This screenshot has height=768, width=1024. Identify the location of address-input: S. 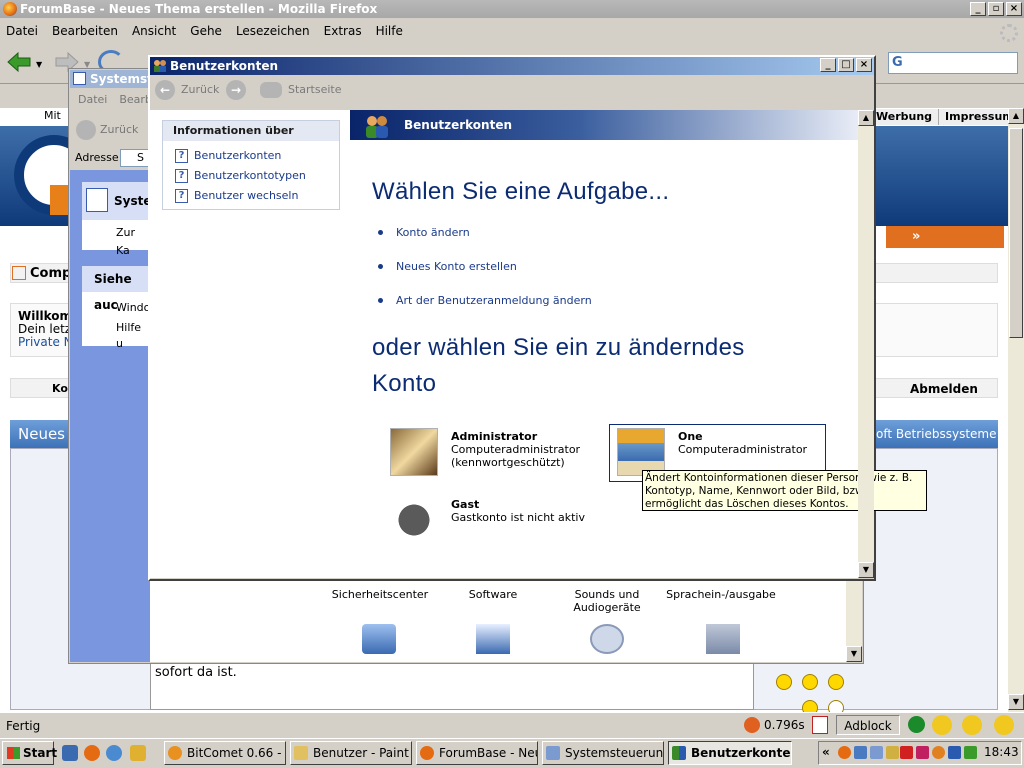
(135, 158).